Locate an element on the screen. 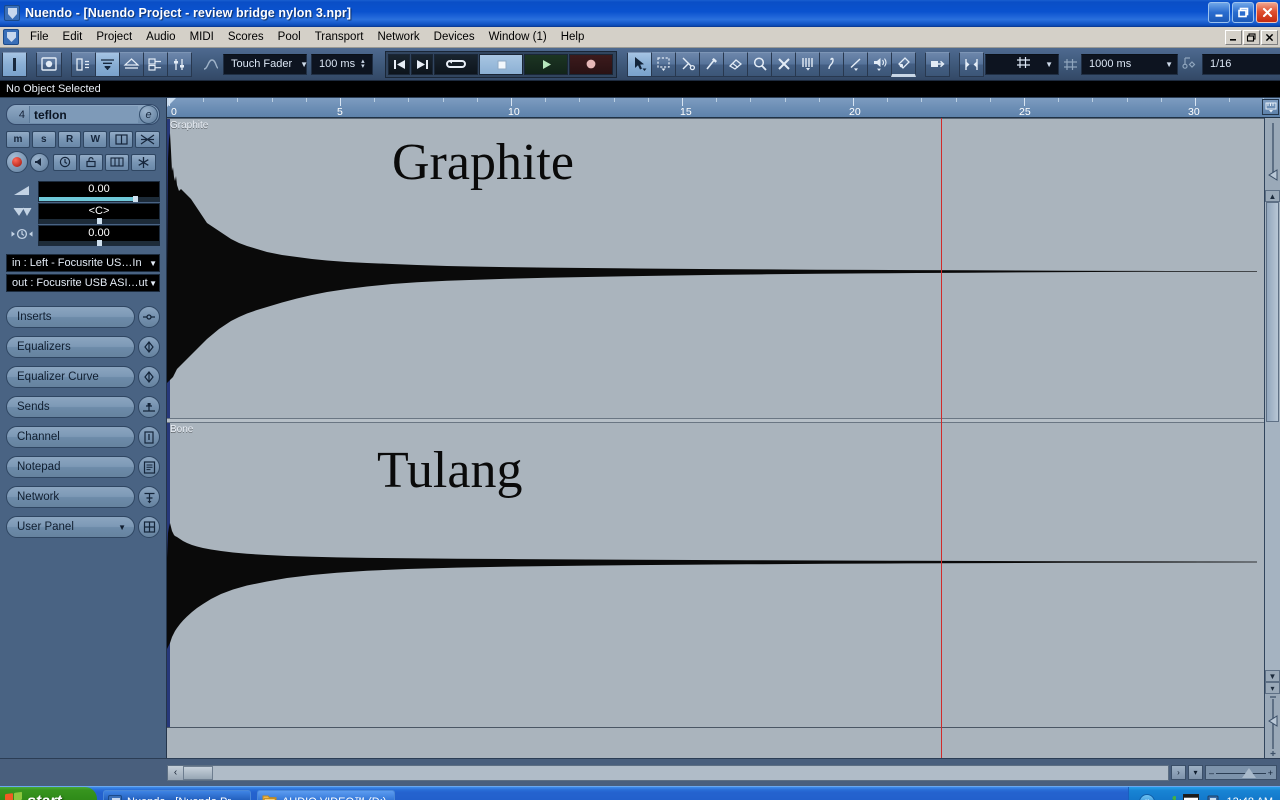 The image size is (1280, 800). timebase-button is located at coordinates (65, 162).